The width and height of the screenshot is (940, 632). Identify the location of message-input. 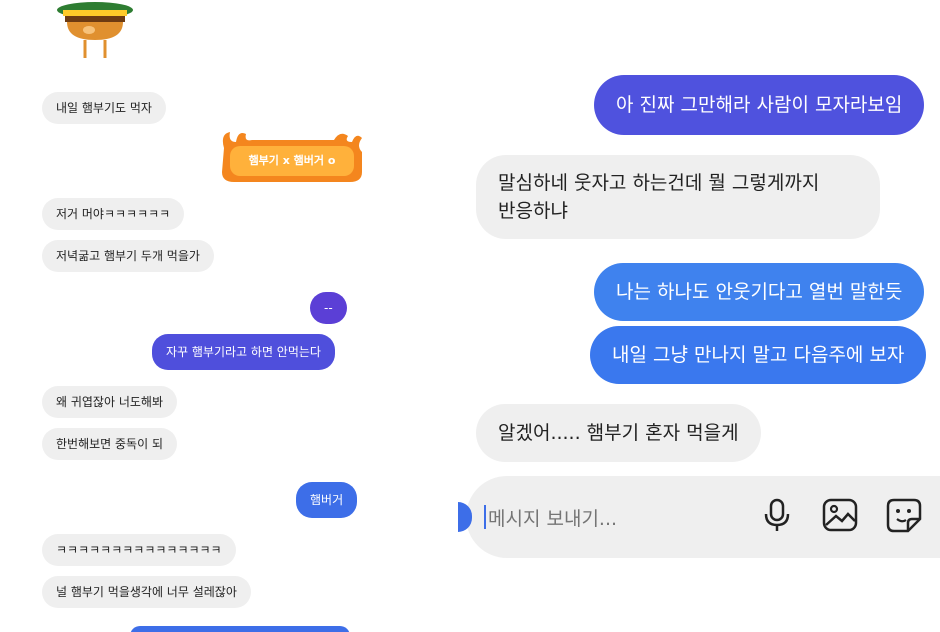
(613, 519).